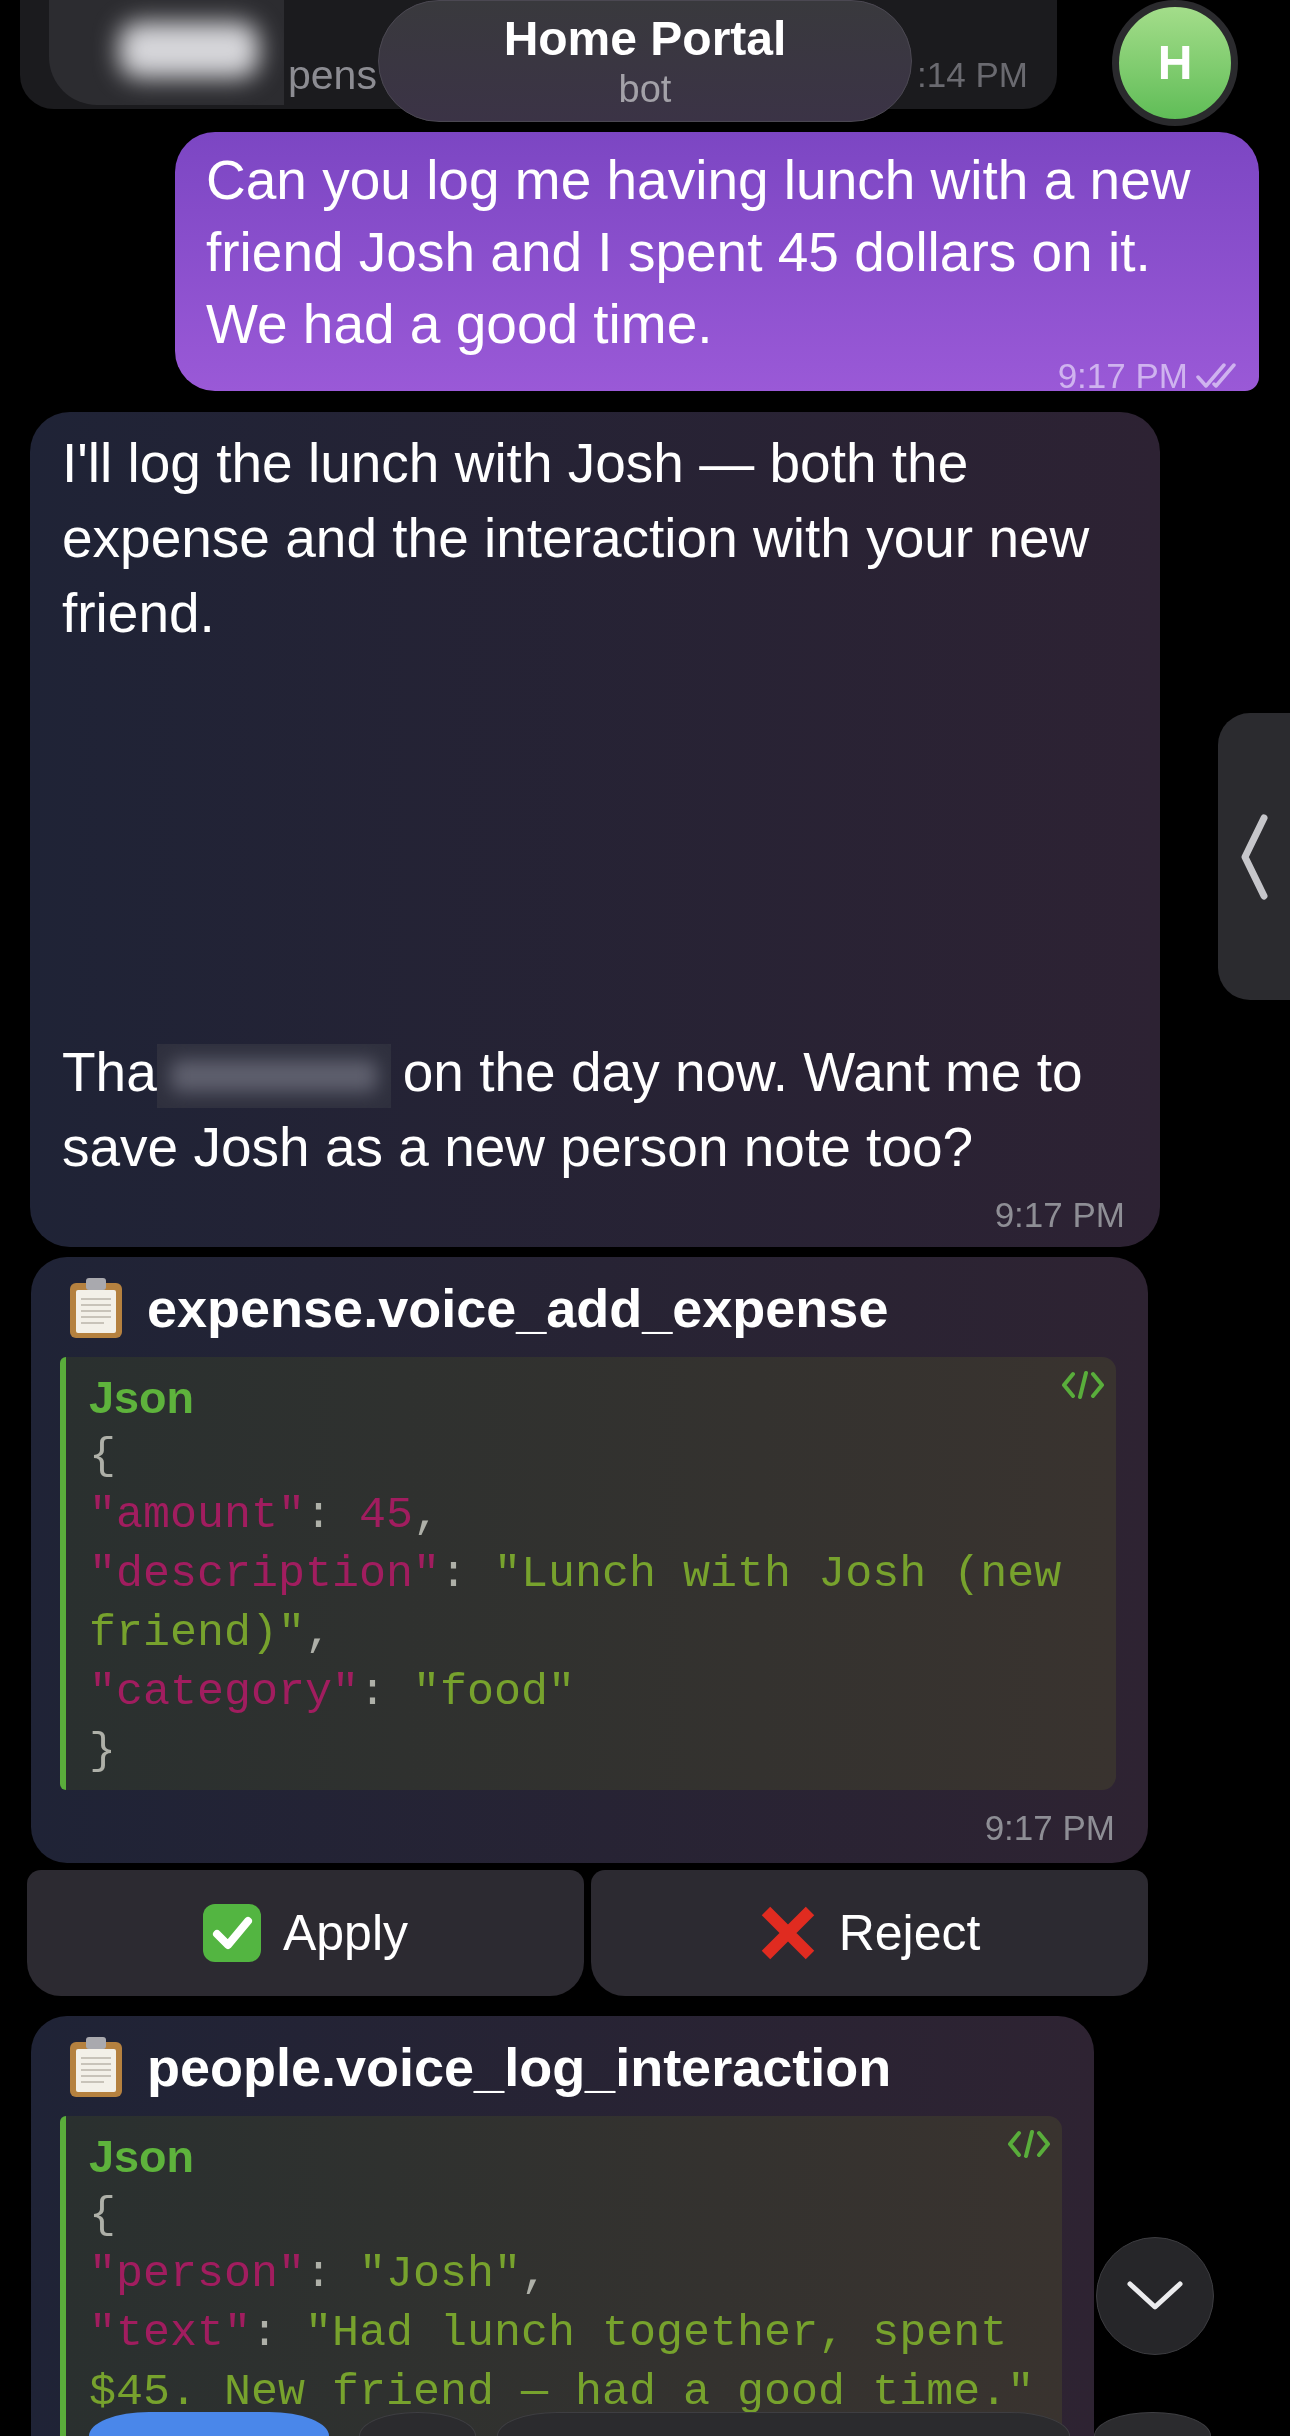 Image resolution: width=1290 pixels, height=2436 pixels. I want to click on message-text: Tha on the day now. Want me to save Josh as a new person note too?, so click(573, 1110).